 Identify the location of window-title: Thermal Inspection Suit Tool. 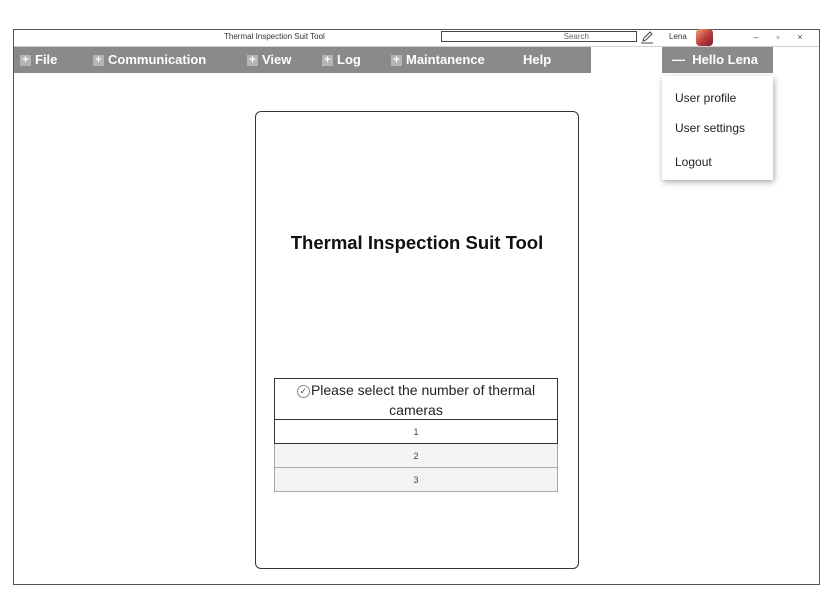
(274, 36).